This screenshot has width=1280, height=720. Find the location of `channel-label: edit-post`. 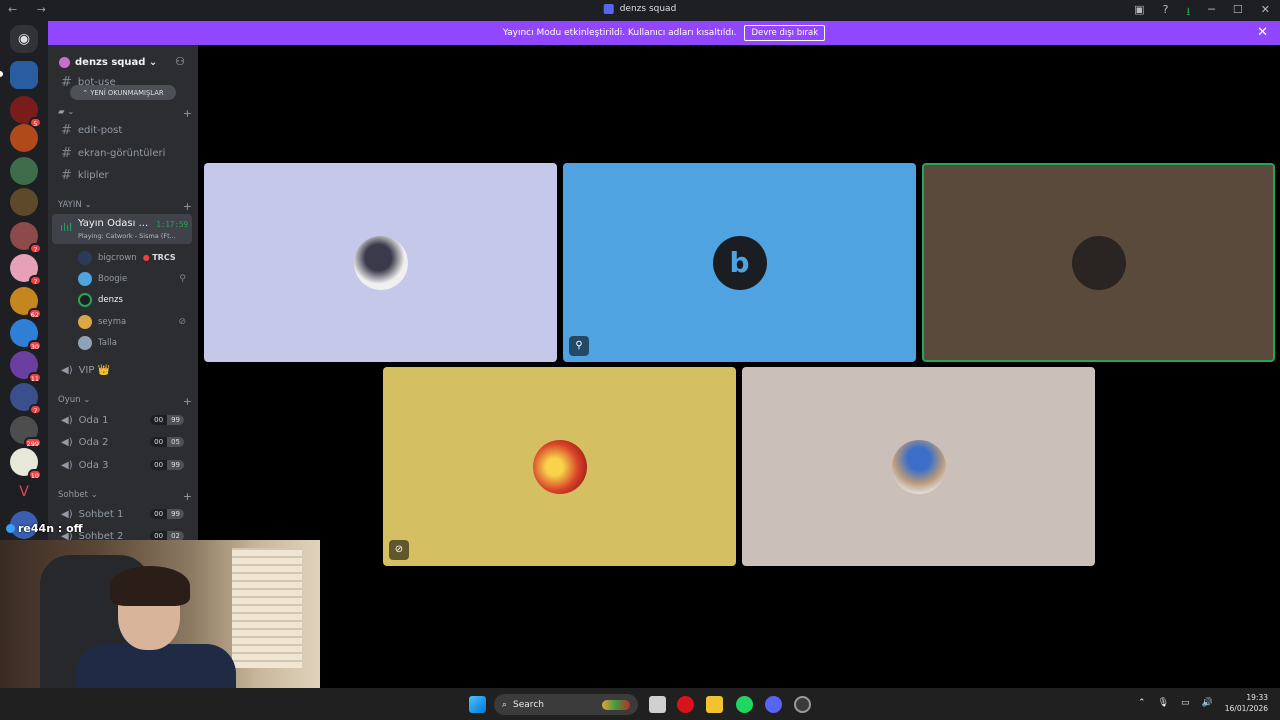

channel-label: edit-post is located at coordinates (100, 130).